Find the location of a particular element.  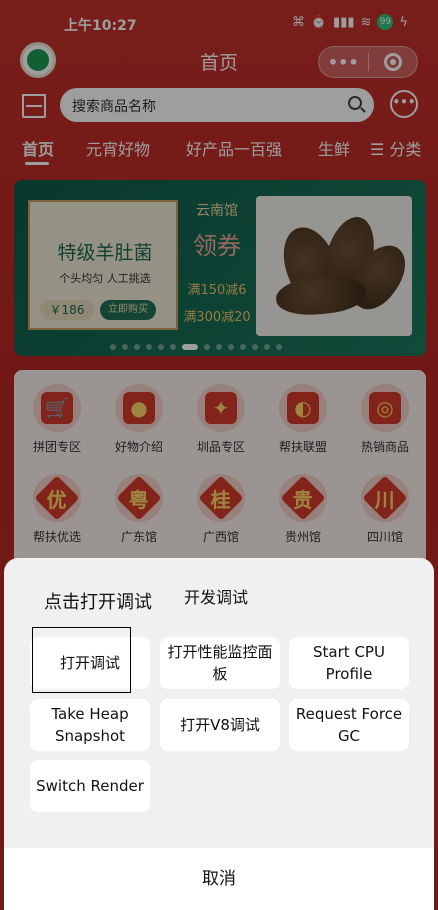

sheet-hint: 点击打开调试 is located at coordinates (98, 602).